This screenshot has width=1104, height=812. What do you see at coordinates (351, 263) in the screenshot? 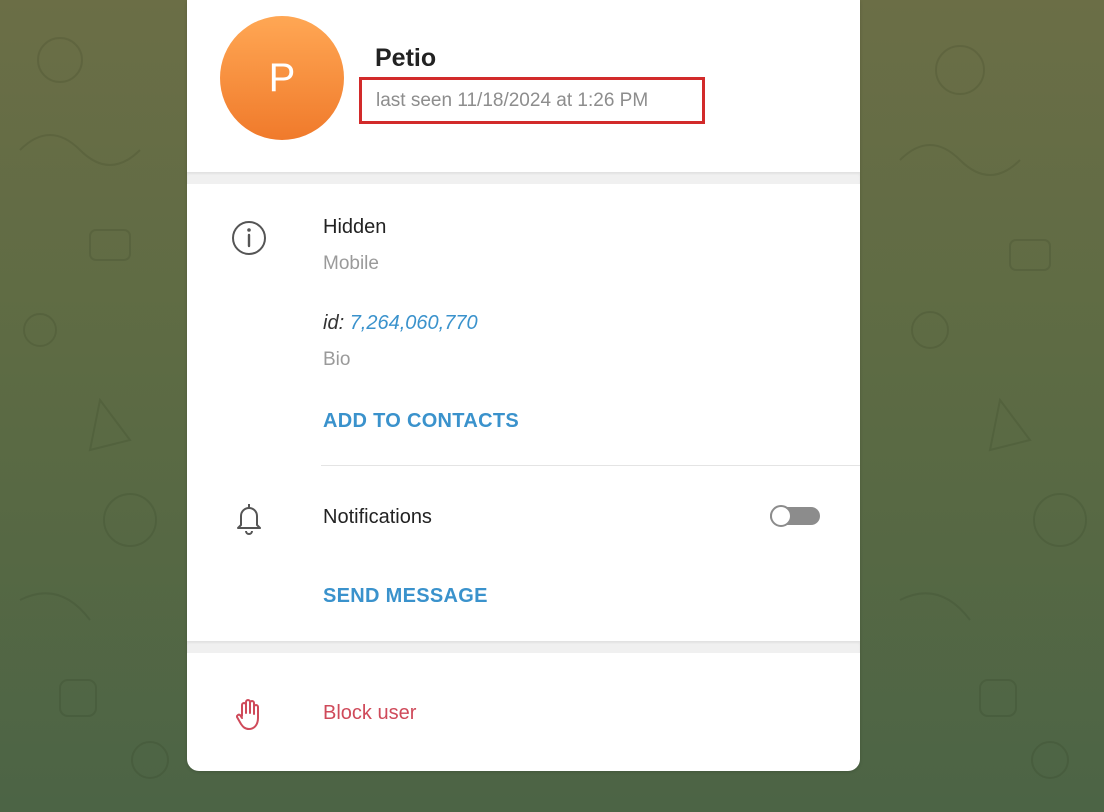
I see `phone-label: Mobile` at bounding box center [351, 263].